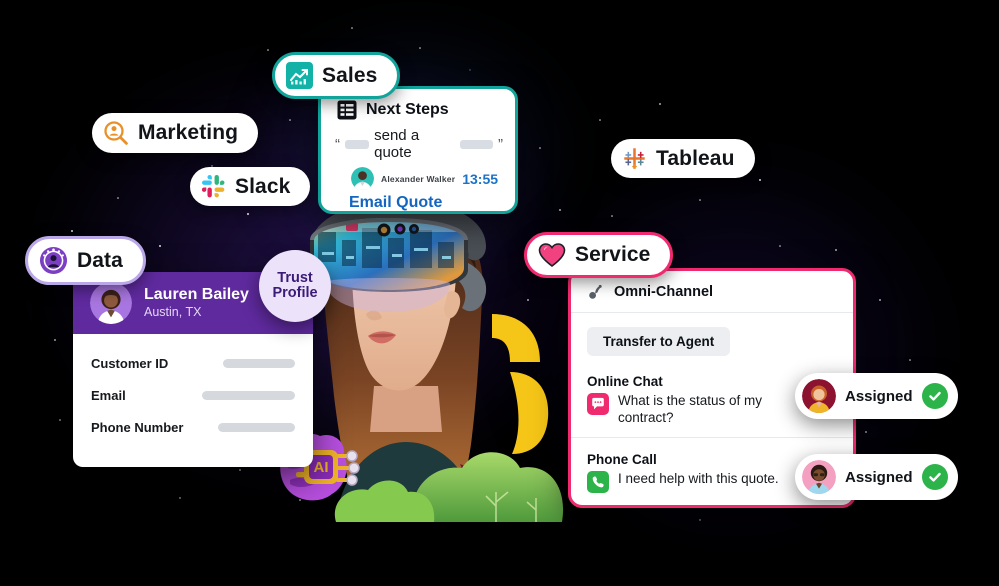  Describe the element at coordinates (53, 260) in the screenshot. I see `data-person-icon` at that location.